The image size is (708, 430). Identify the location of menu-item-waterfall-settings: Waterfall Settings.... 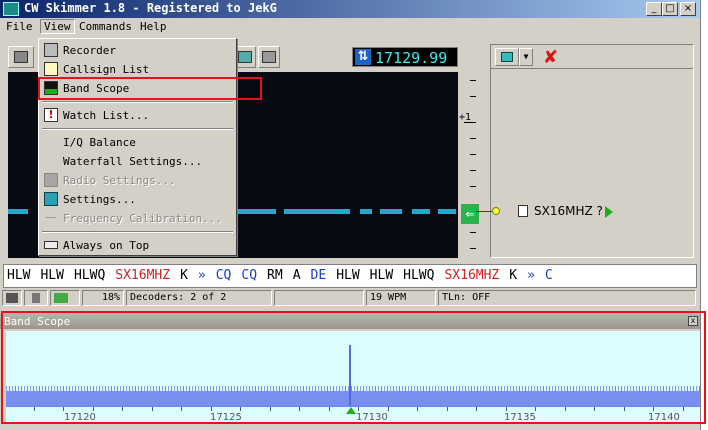
(137, 161).